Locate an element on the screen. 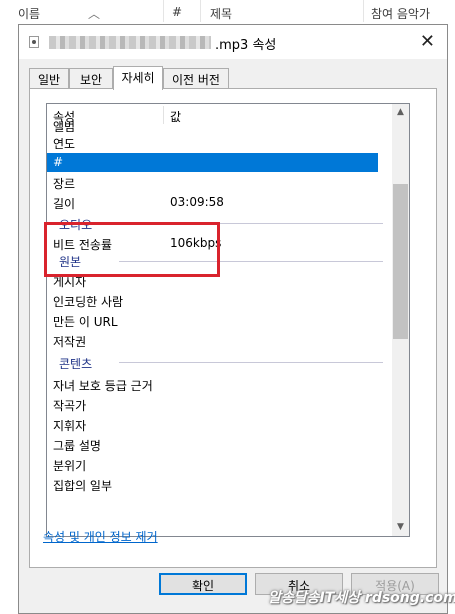 The width and height of the screenshot is (455, 614). highlight-box is located at coordinates (132, 249).